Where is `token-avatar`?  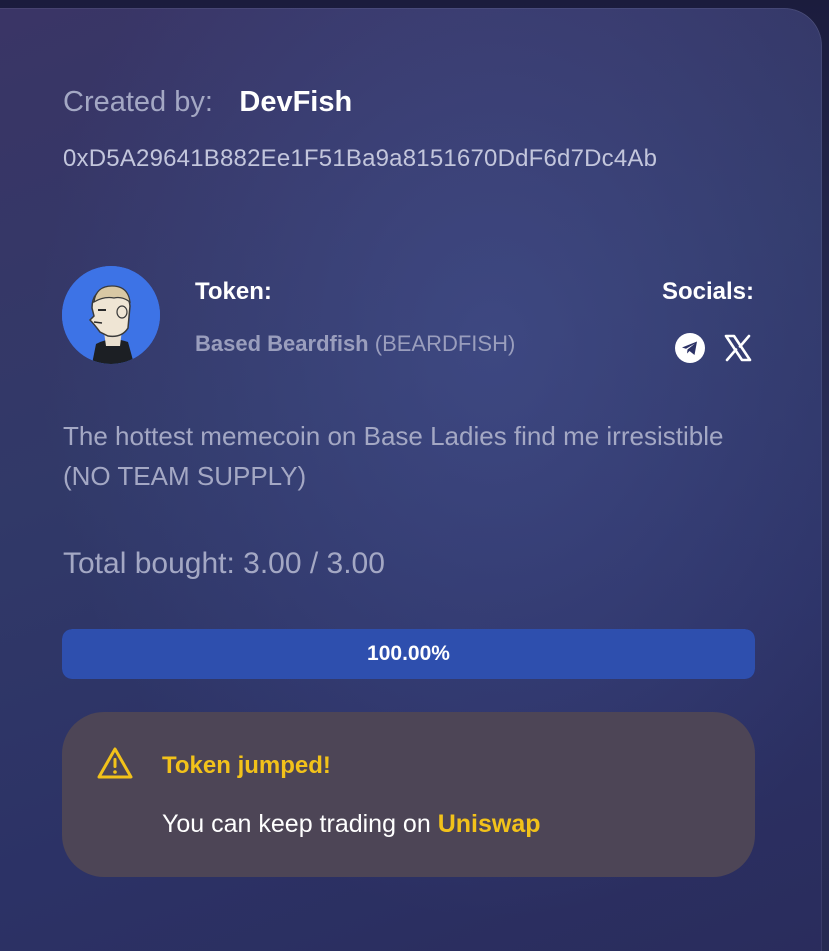
token-avatar is located at coordinates (111, 315).